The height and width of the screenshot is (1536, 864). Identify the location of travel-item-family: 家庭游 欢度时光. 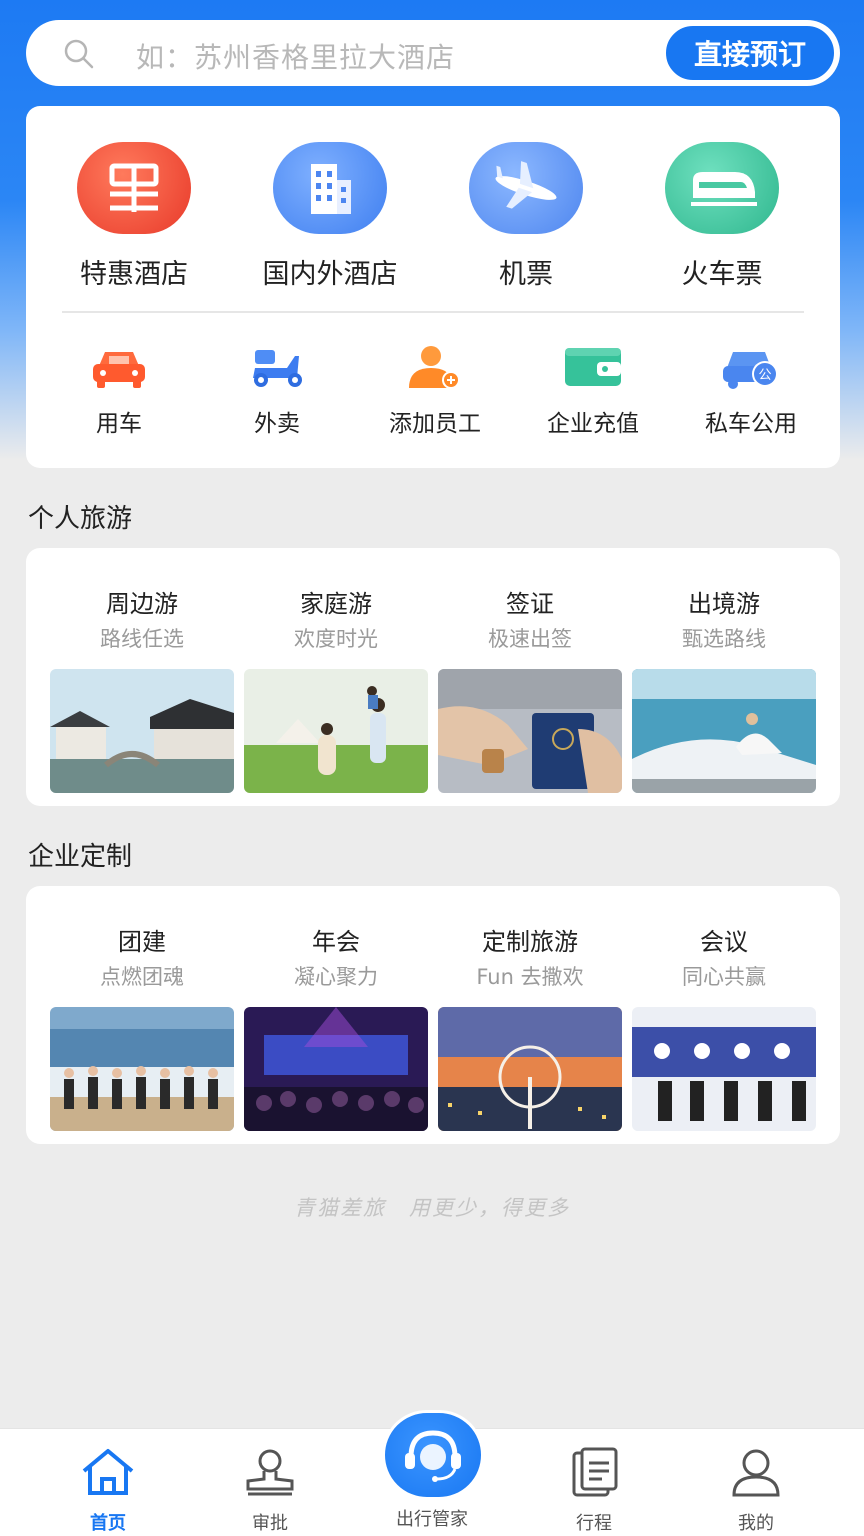
(336, 688).